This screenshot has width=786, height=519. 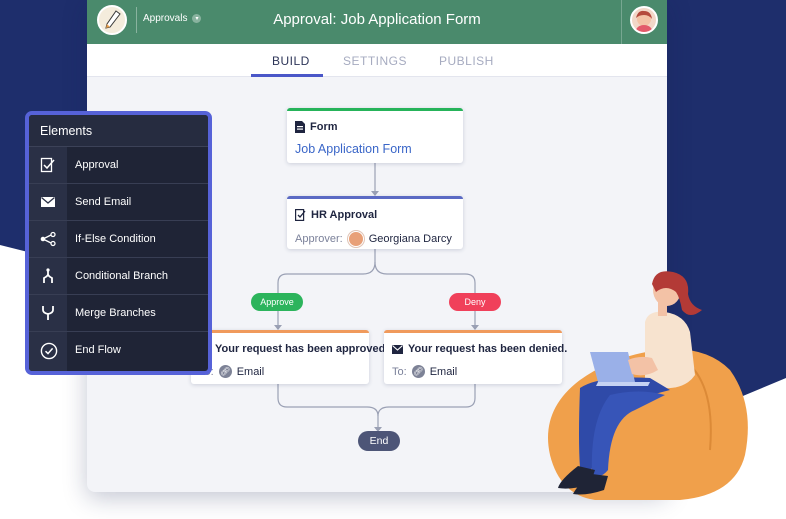 I want to click on element-conditional-branch: Conditional Branch, so click(x=118, y=276).